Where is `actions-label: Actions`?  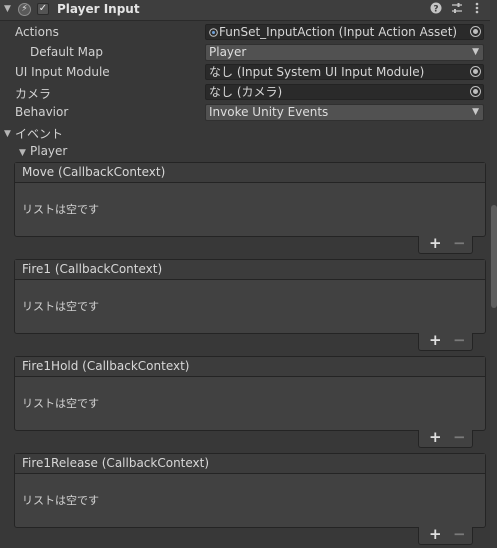
actions-label: Actions is located at coordinates (37, 32).